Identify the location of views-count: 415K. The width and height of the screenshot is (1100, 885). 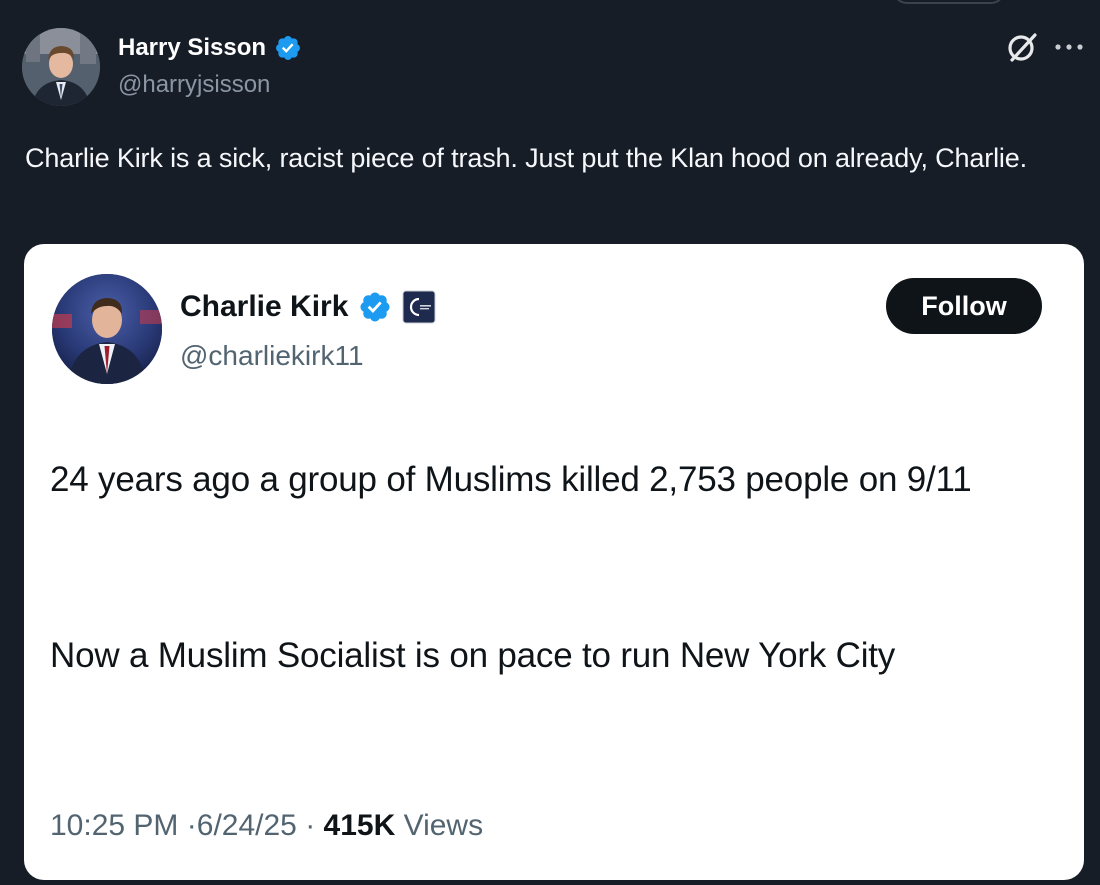
(359, 825).